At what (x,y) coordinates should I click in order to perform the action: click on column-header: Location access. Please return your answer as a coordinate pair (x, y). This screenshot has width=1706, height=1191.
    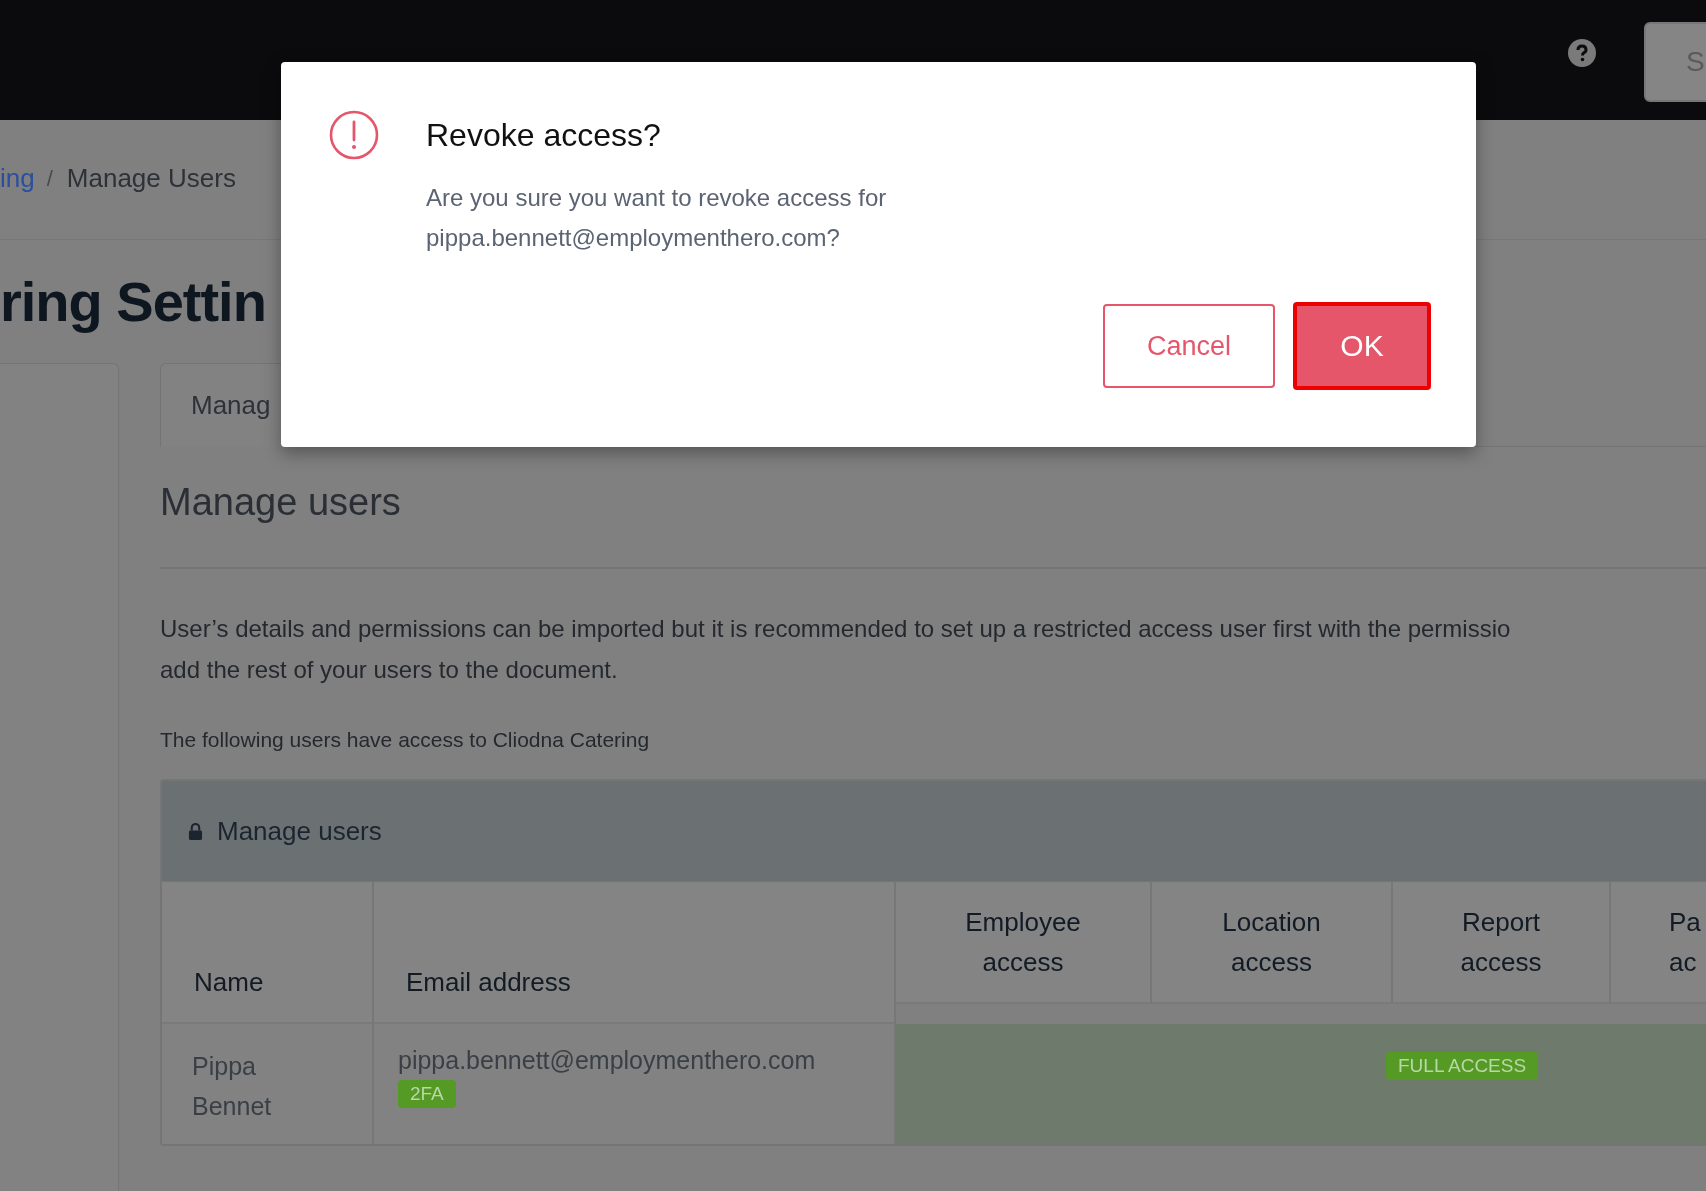
    Looking at the image, I should click on (1272, 943).